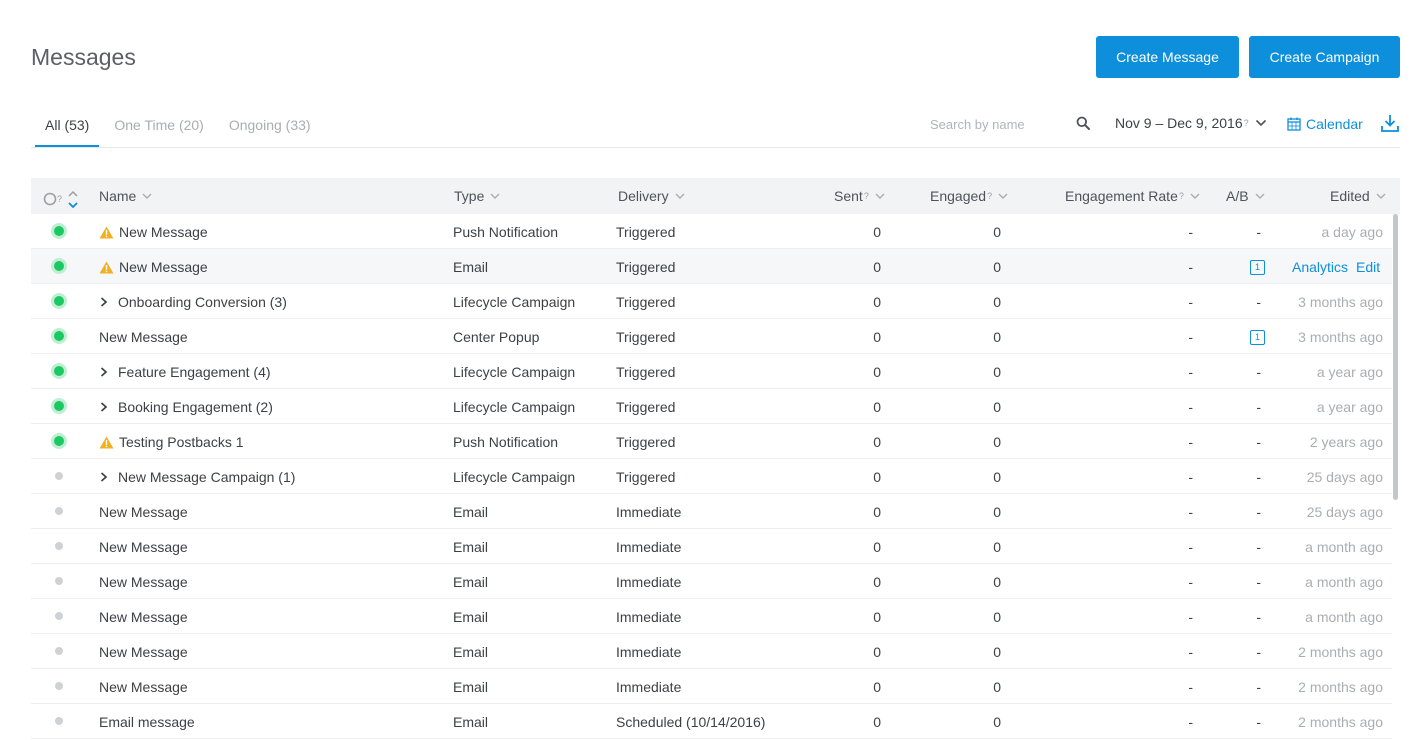 Image resolution: width=1418 pixels, height=740 pixels. I want to click on name-cell: Booking Engagement (2), so click(186, 407).